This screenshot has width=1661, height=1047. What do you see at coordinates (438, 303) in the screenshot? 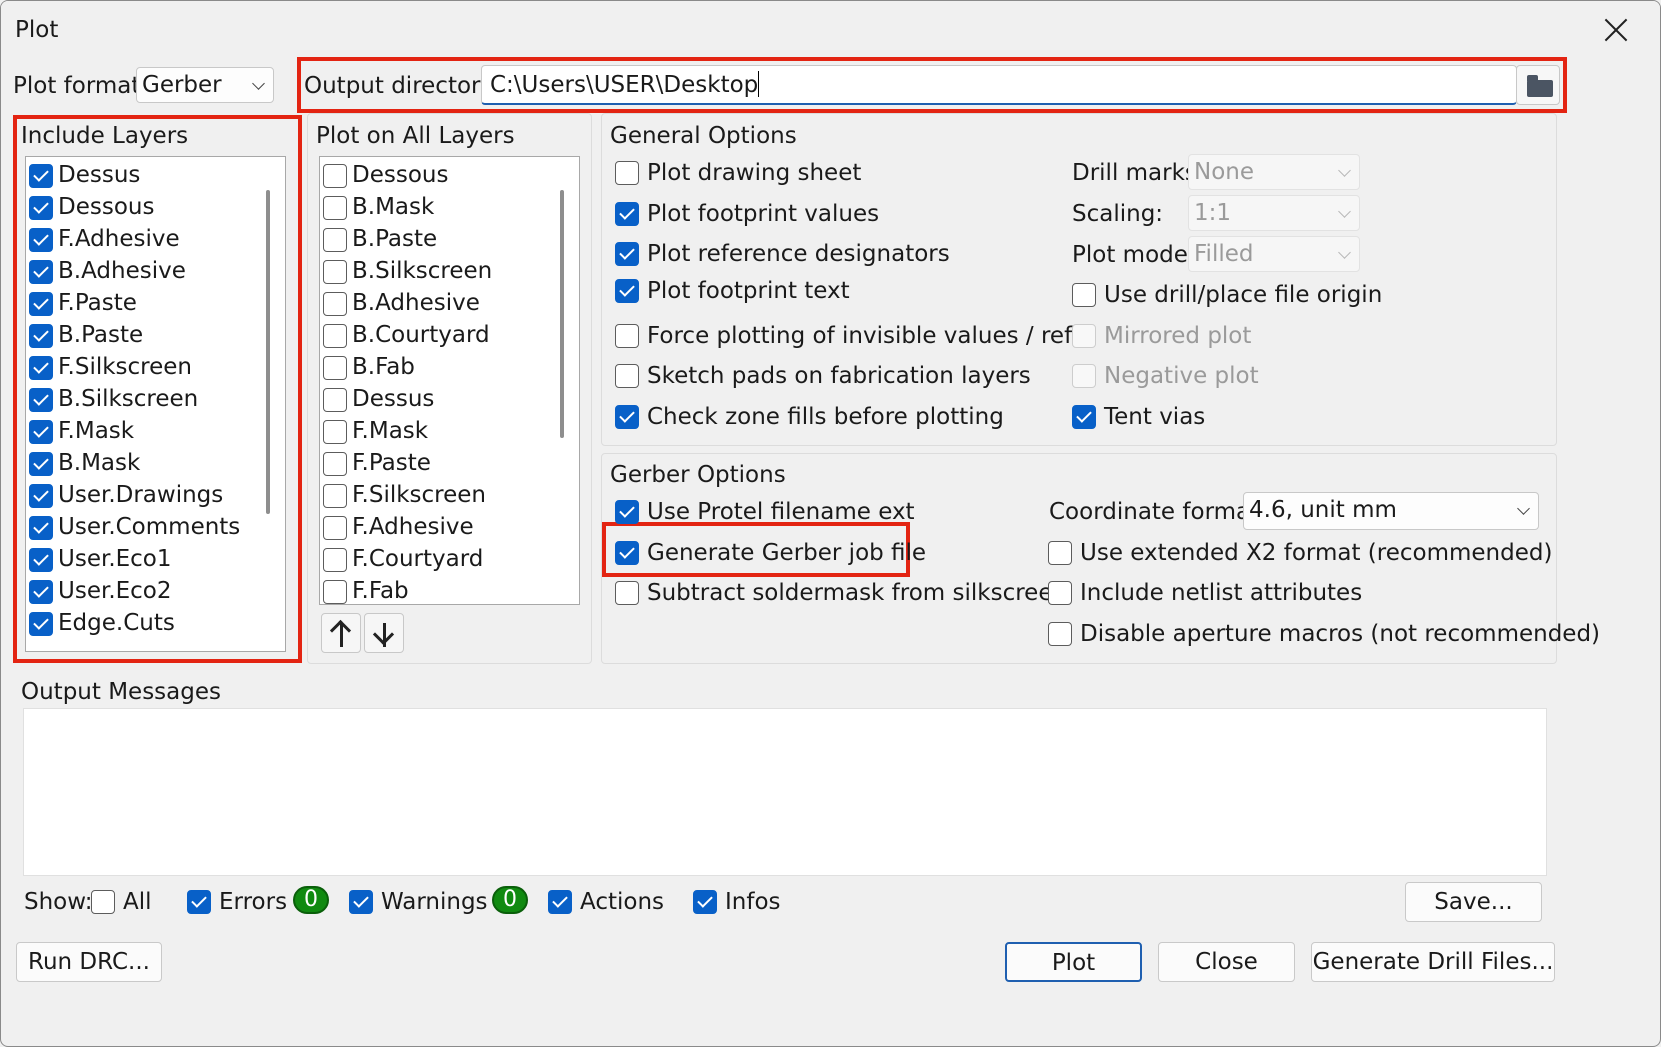
I see `all-layers-item: B.Adhesive` at bounding box center [438, 303].